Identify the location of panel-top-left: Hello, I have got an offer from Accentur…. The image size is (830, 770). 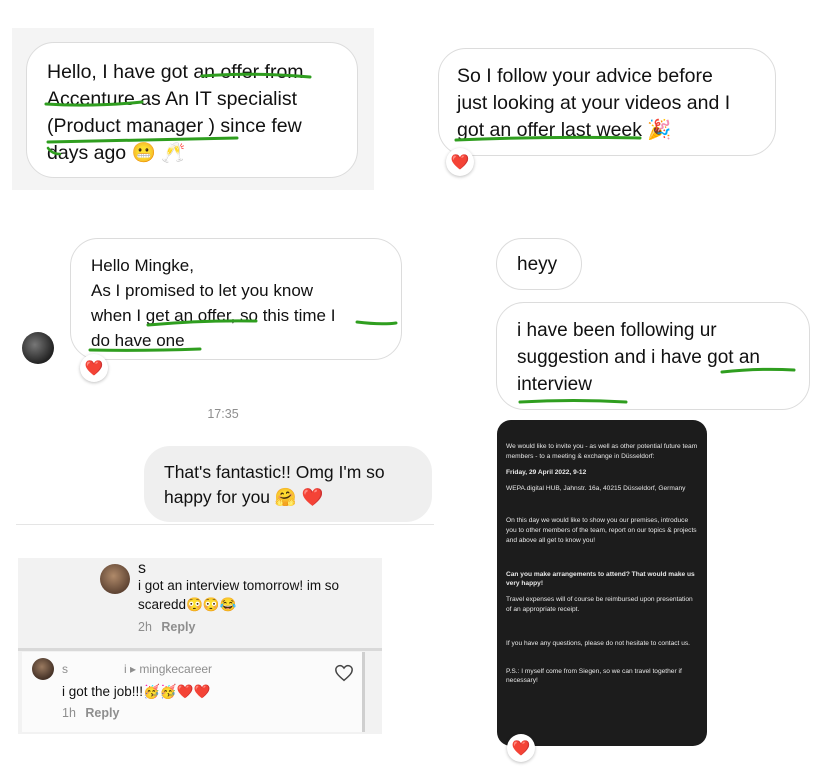
(193, 109).